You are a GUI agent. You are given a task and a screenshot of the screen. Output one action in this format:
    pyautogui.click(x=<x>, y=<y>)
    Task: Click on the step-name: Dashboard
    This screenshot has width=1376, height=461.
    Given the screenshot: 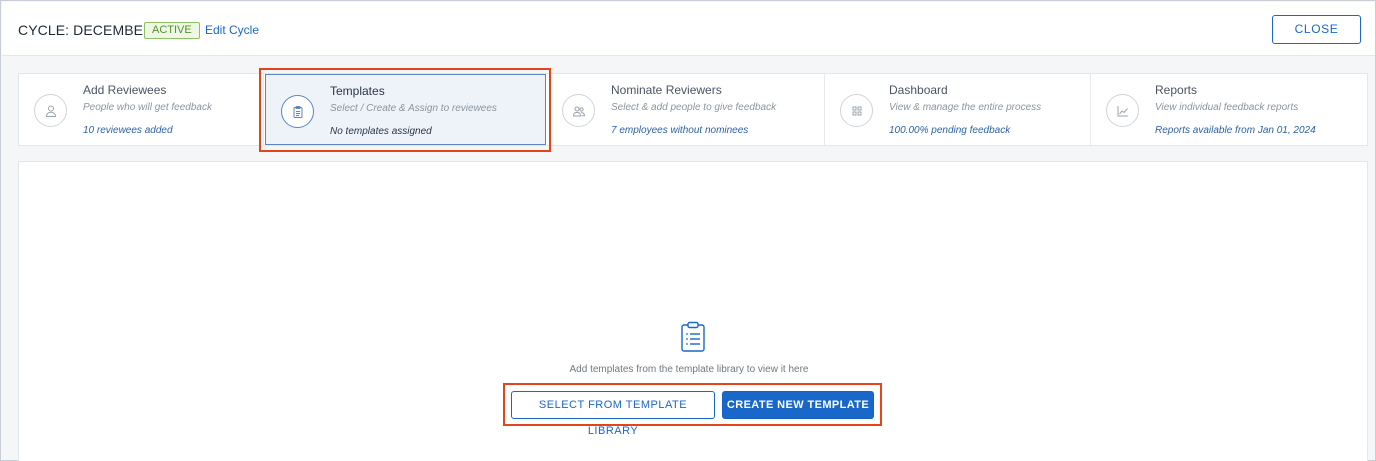 What is the action you would take?
    pyautogui.click(x=918, y=90)
    